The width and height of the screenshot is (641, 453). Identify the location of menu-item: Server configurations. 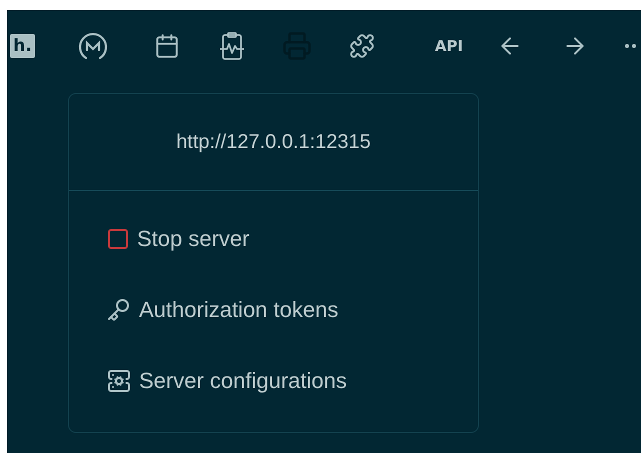
(243, 381).